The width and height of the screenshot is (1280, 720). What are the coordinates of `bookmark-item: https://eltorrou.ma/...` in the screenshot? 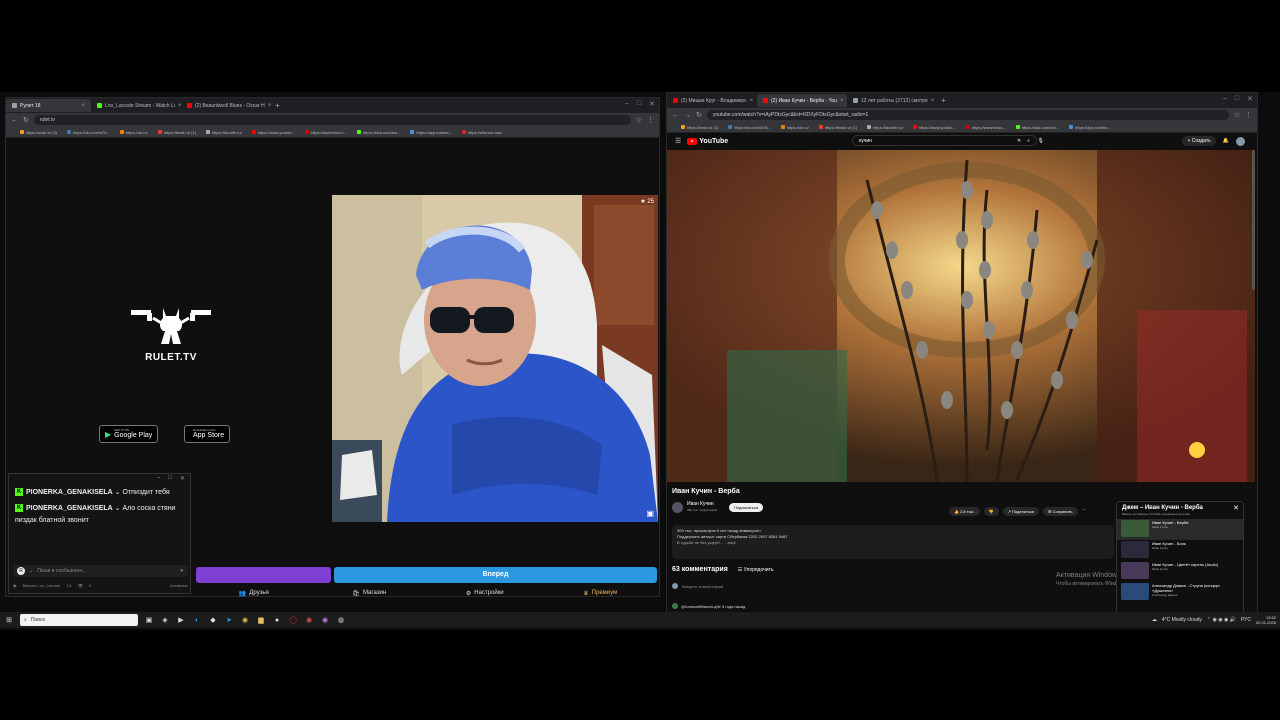 It's located at (483, 132).